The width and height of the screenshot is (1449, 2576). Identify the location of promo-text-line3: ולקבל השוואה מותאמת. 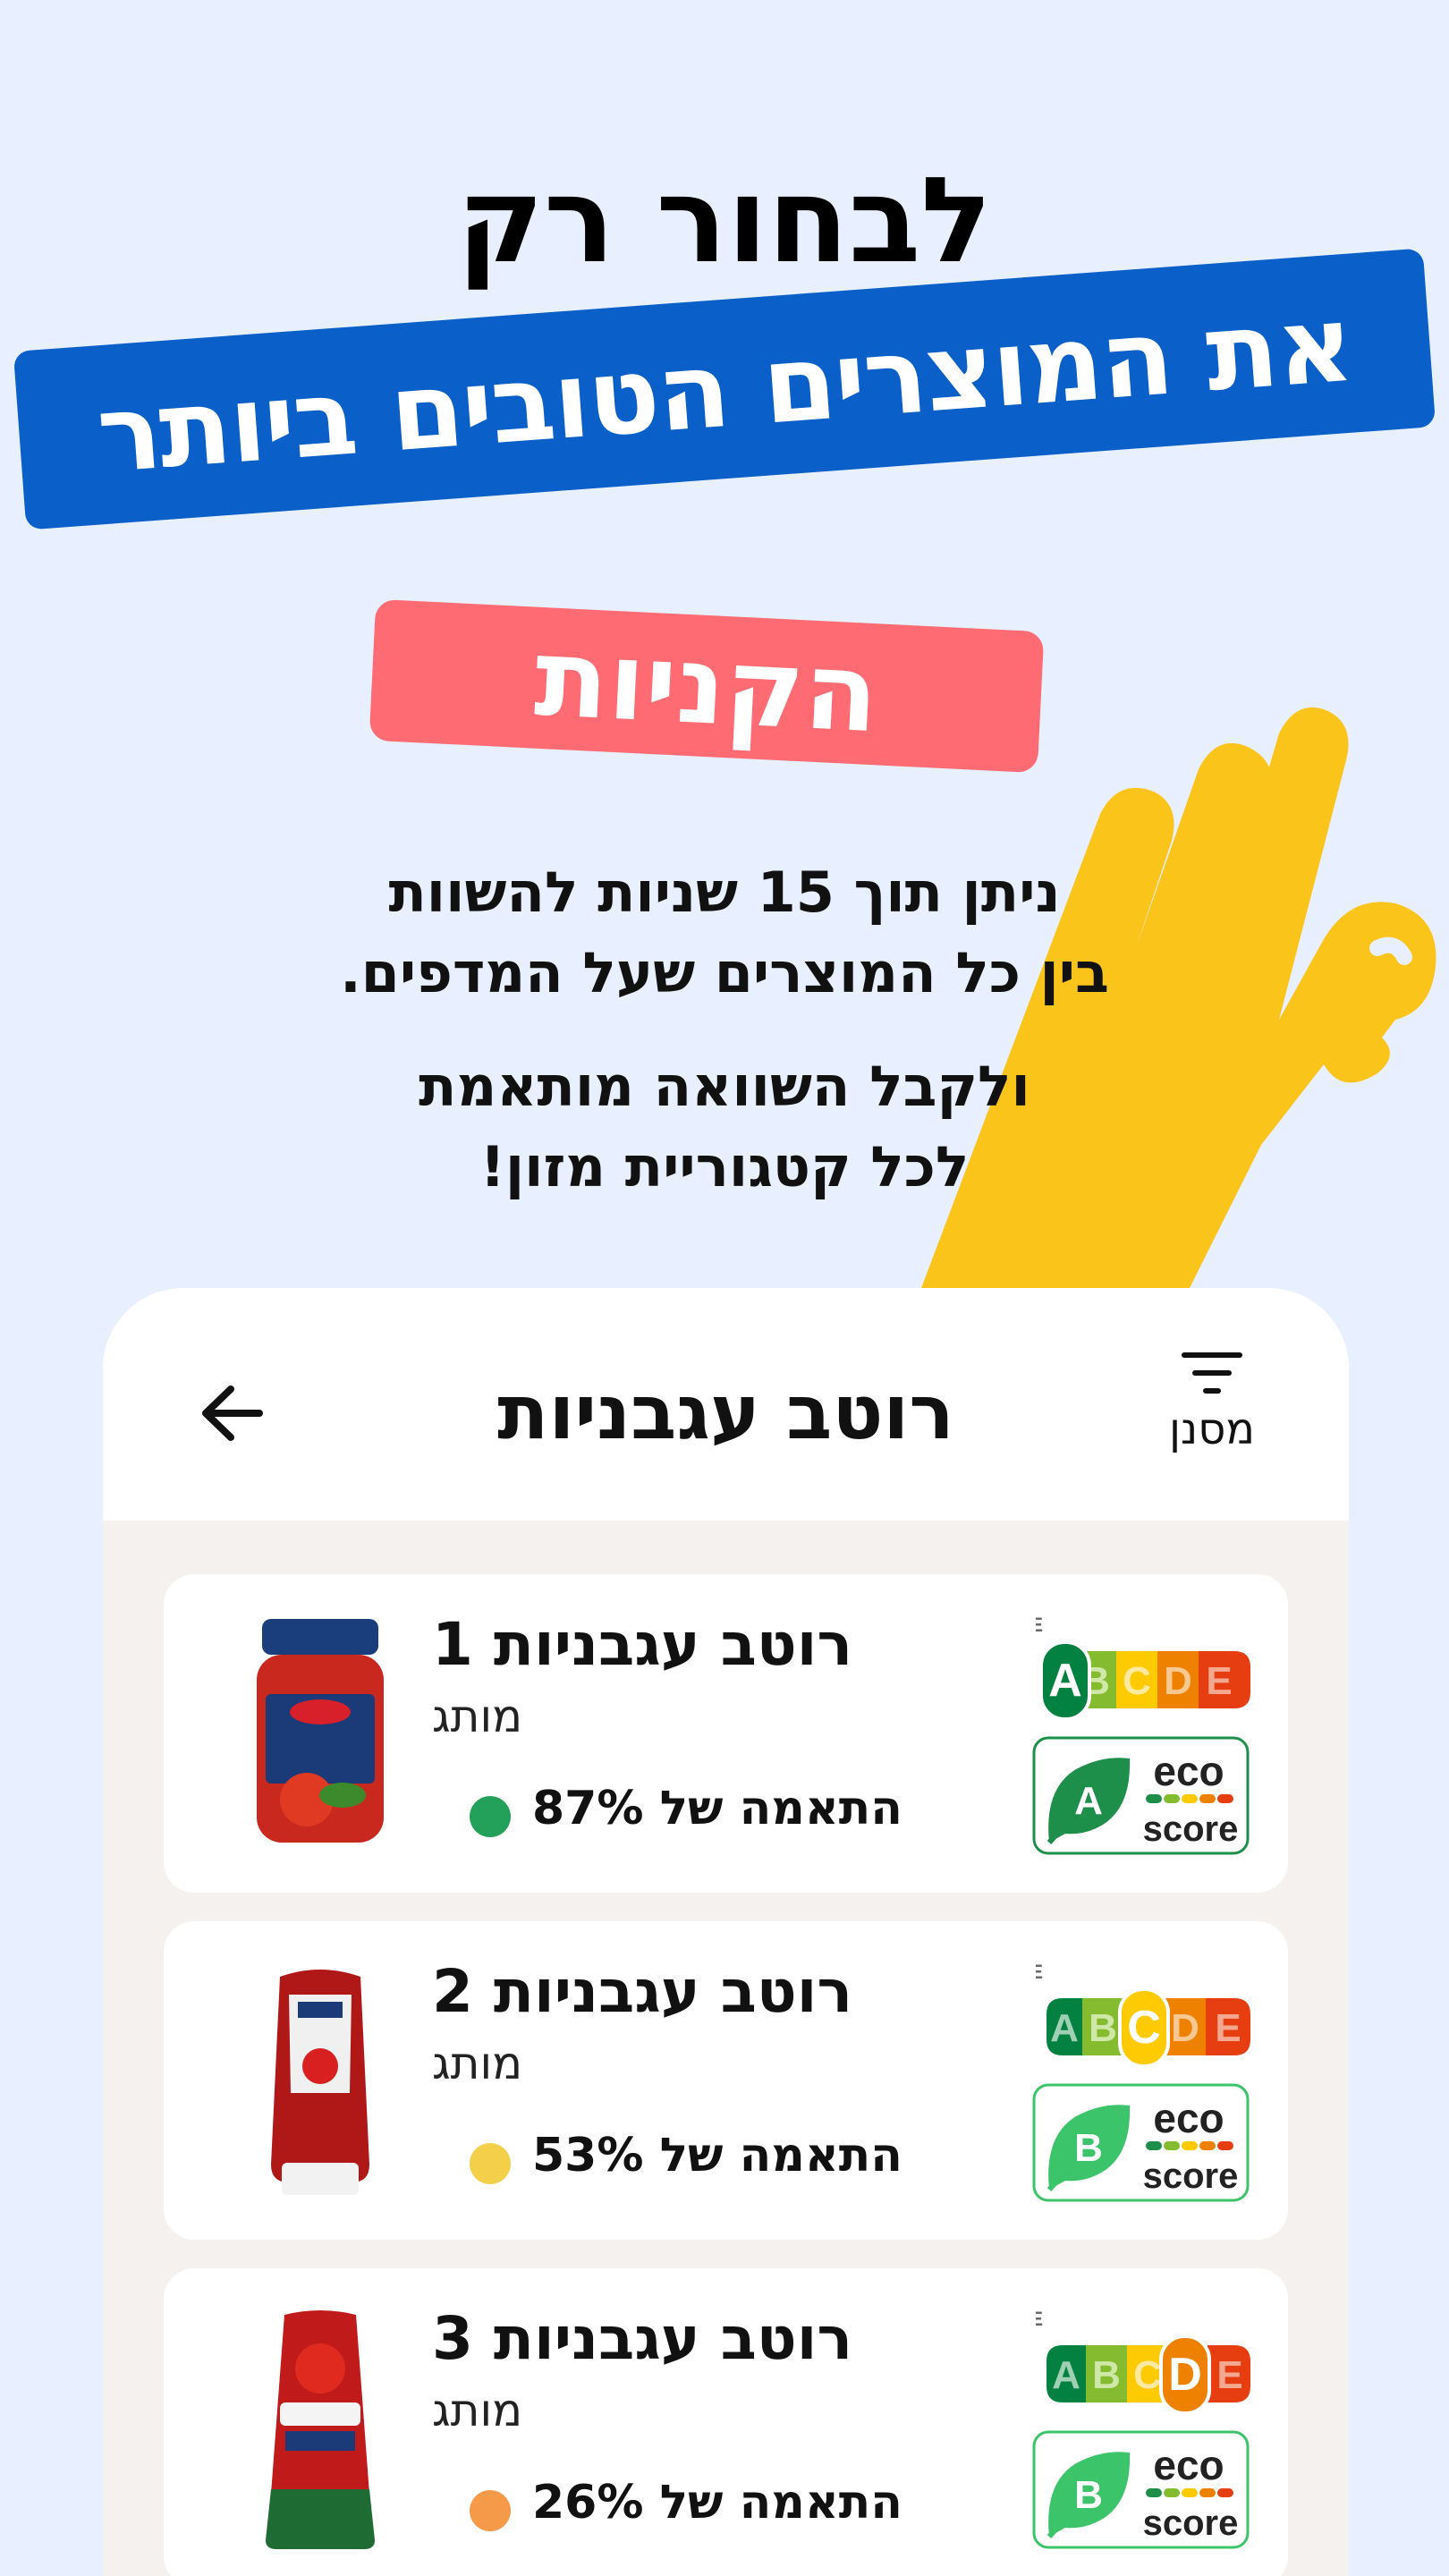
(724, 1086).